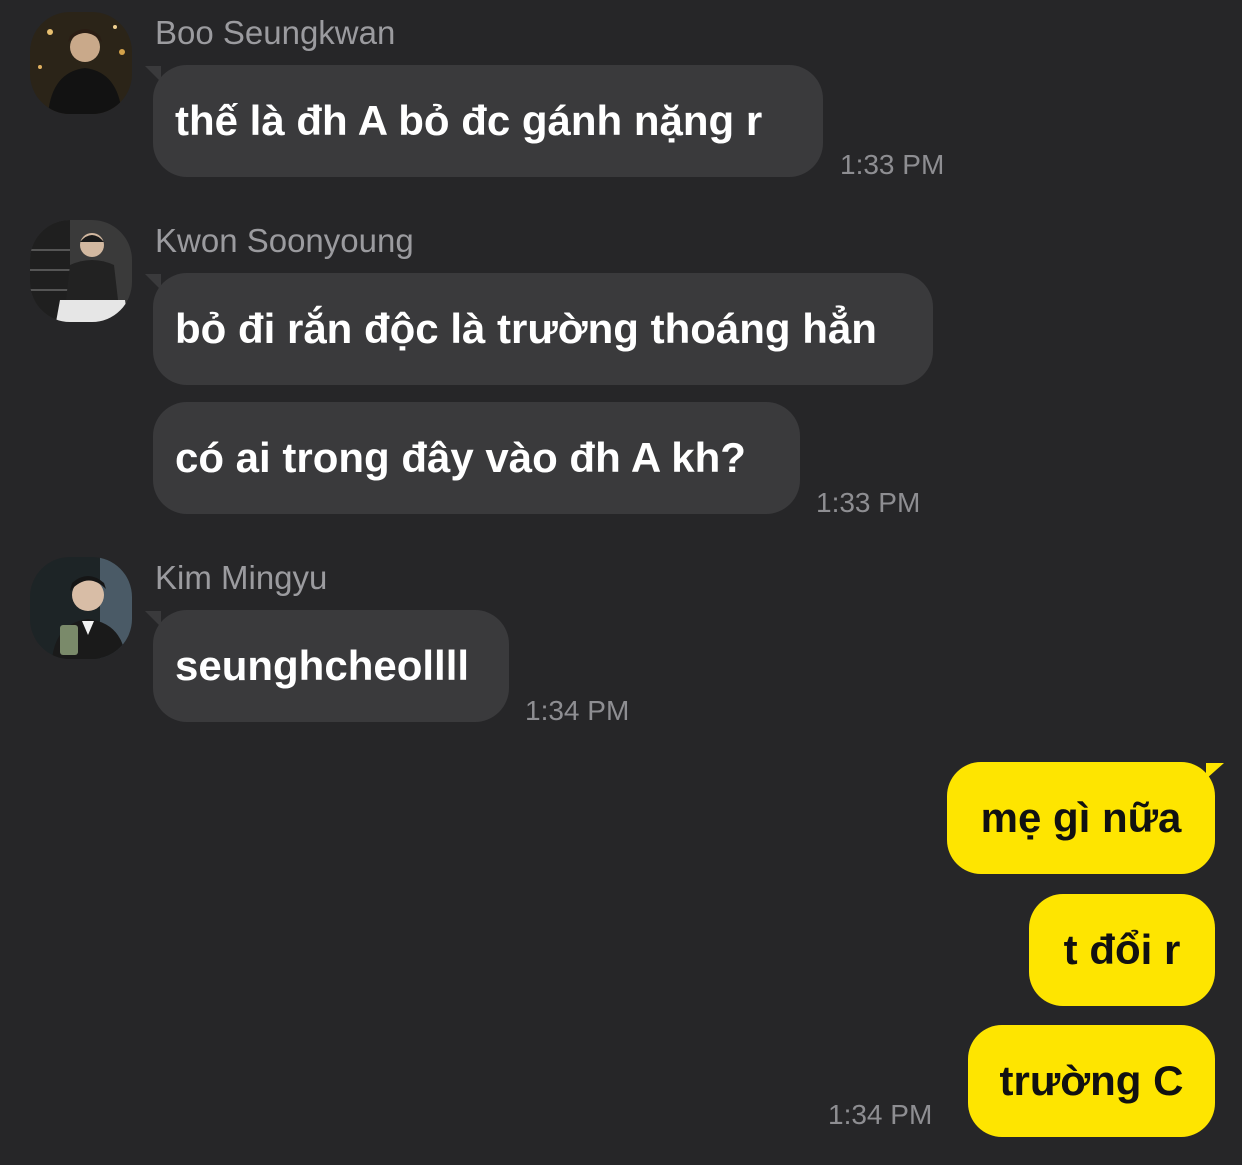  What do you see at coordinates (284, 240) in the screenshot?
I see `sender-name: Kwon Soonyoung` at bounding box center [284, 240].